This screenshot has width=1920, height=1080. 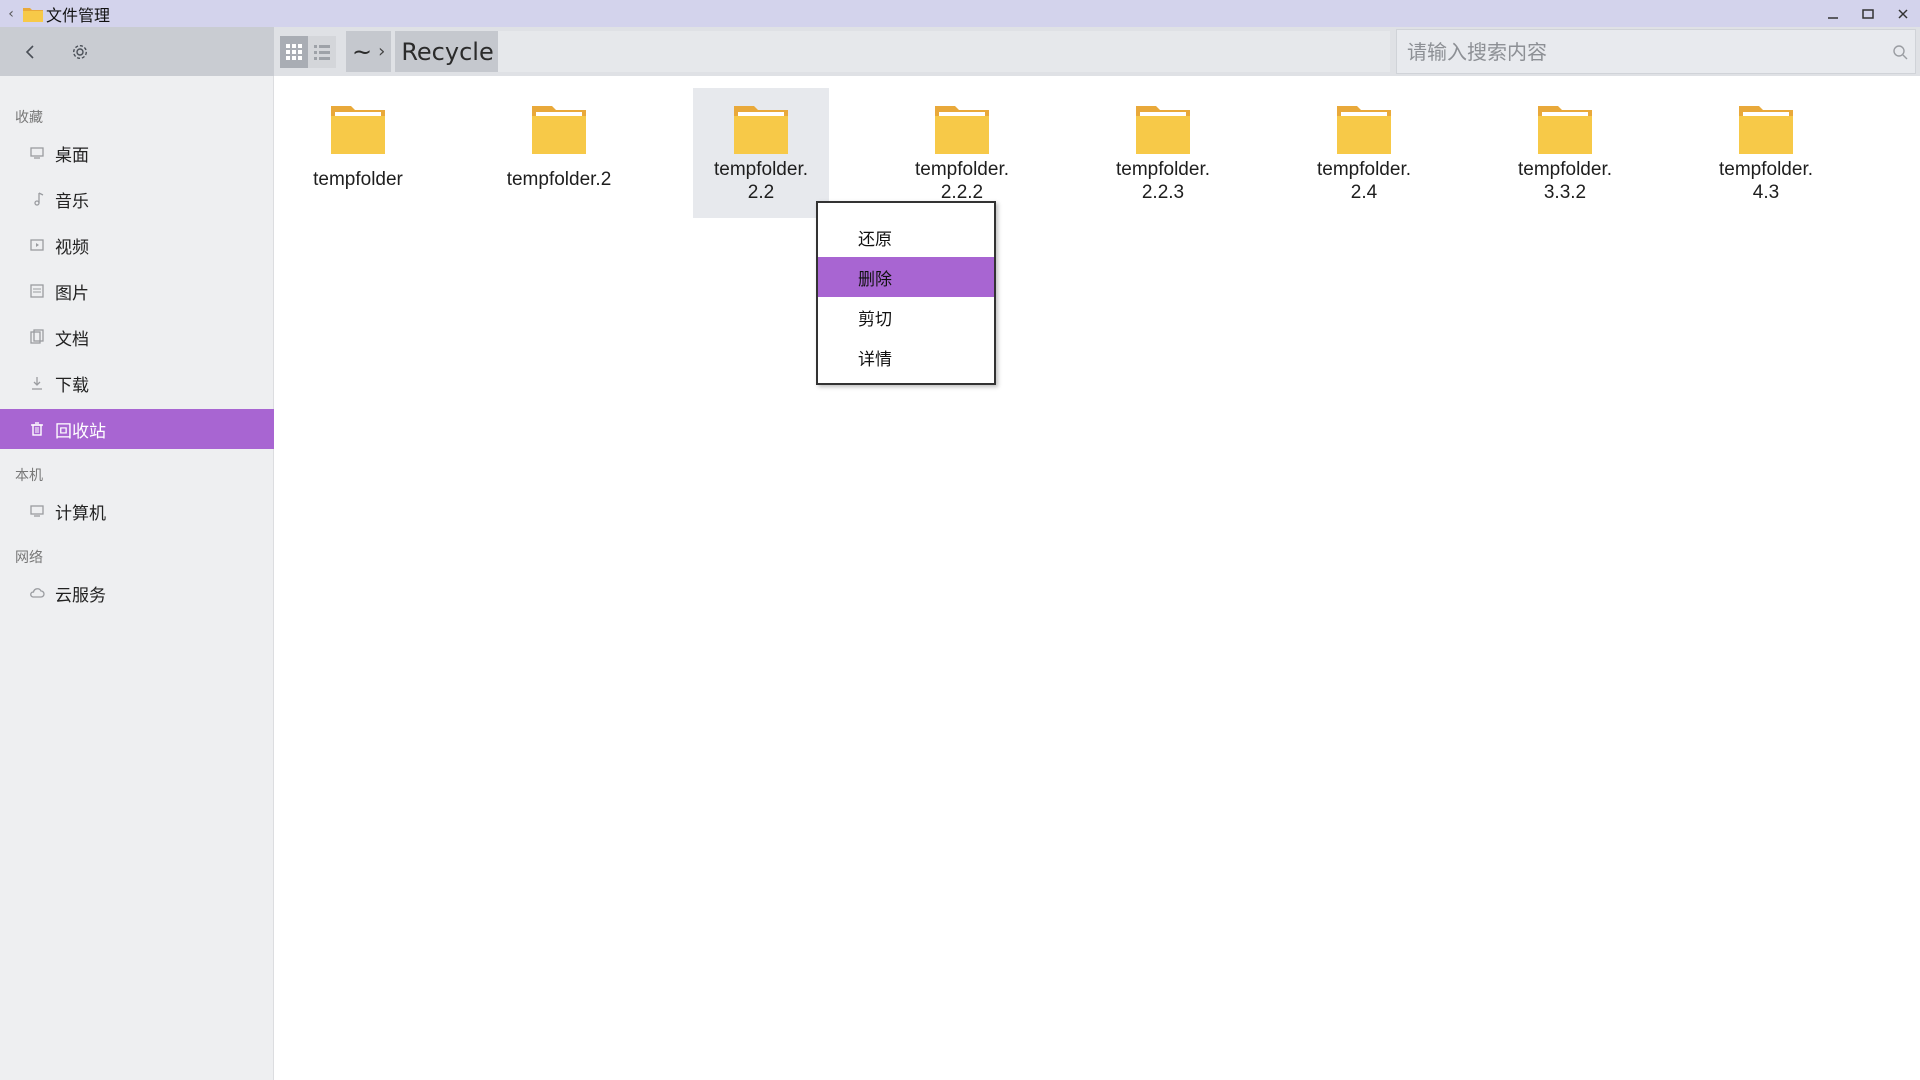 What do you see at coordinates (1565, 181) in the screenshot?
I see `file-name: tempfolder. 3.3.2` at bounding box center [1565, 181].